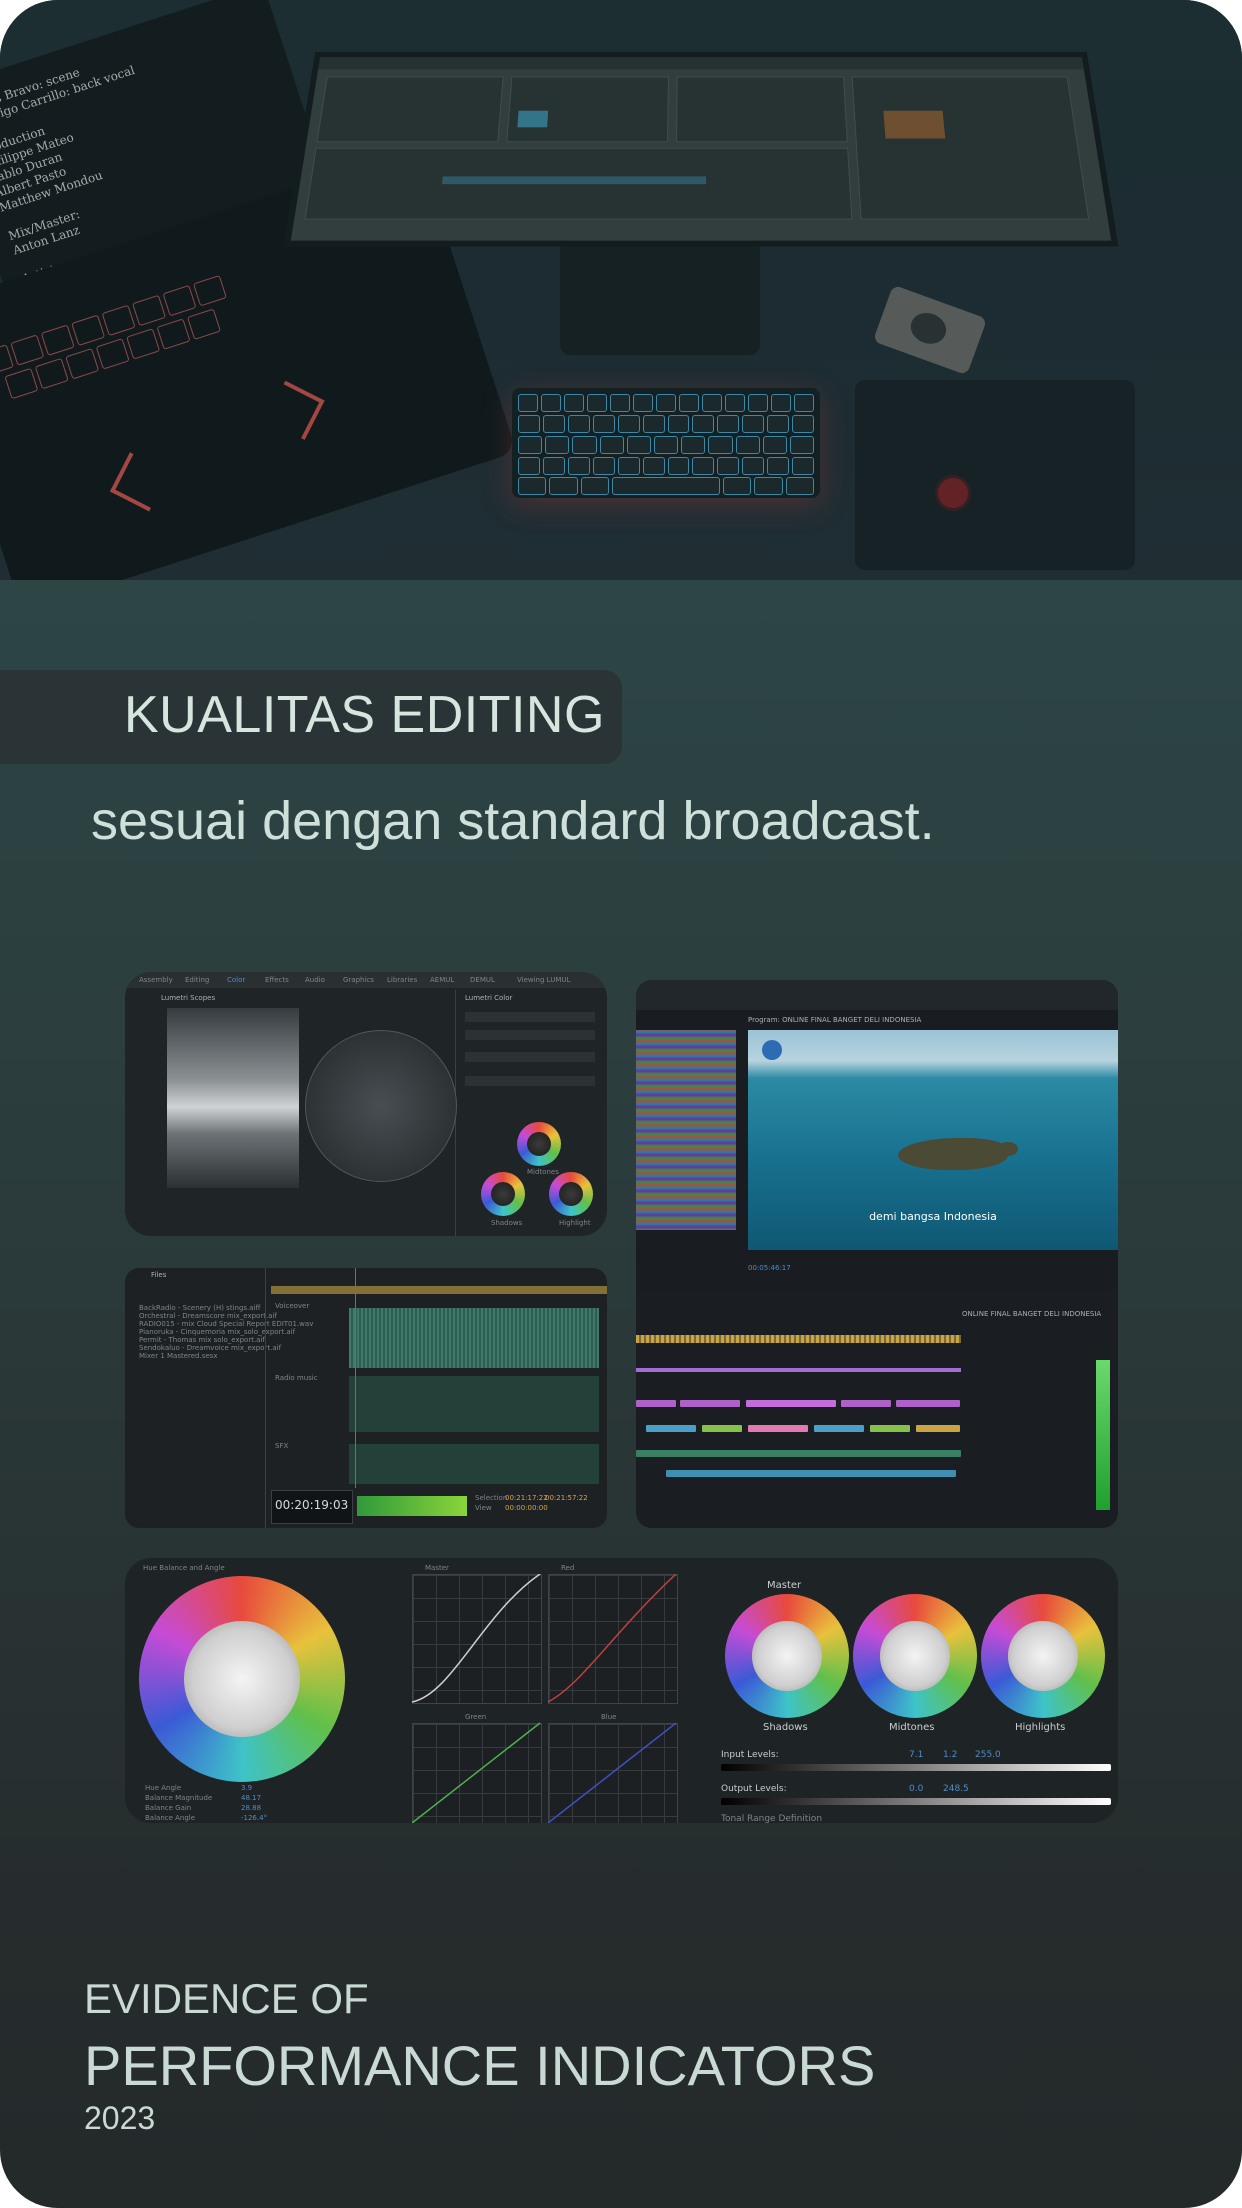  I want to click on tonal-range-toggle: Tonal Range Definition, so click(771, 1818).